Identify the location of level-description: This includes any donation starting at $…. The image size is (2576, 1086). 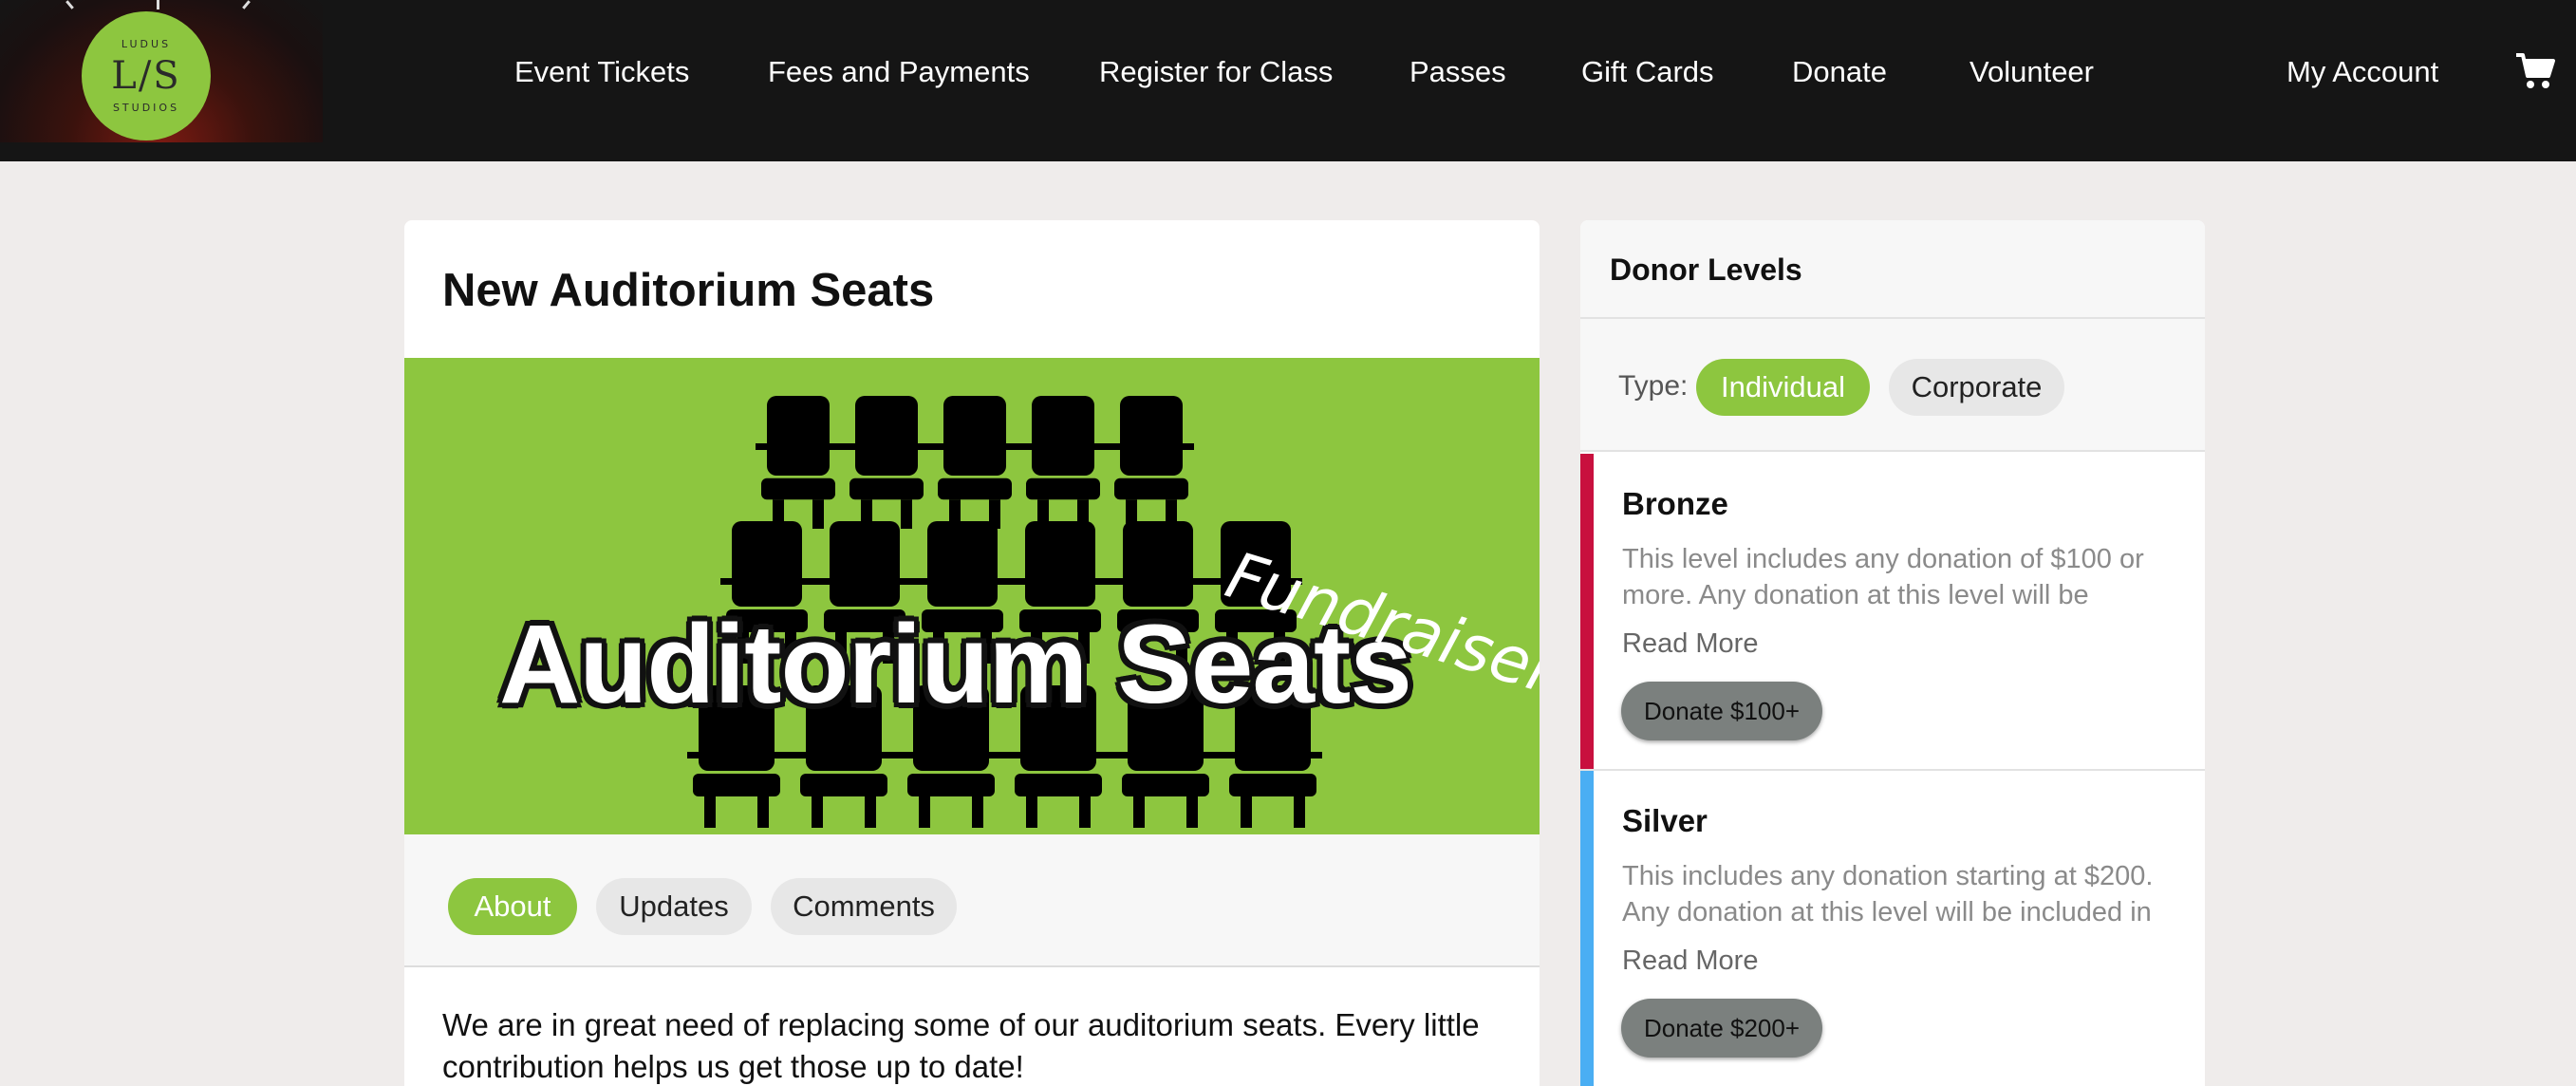
(1888, 894).